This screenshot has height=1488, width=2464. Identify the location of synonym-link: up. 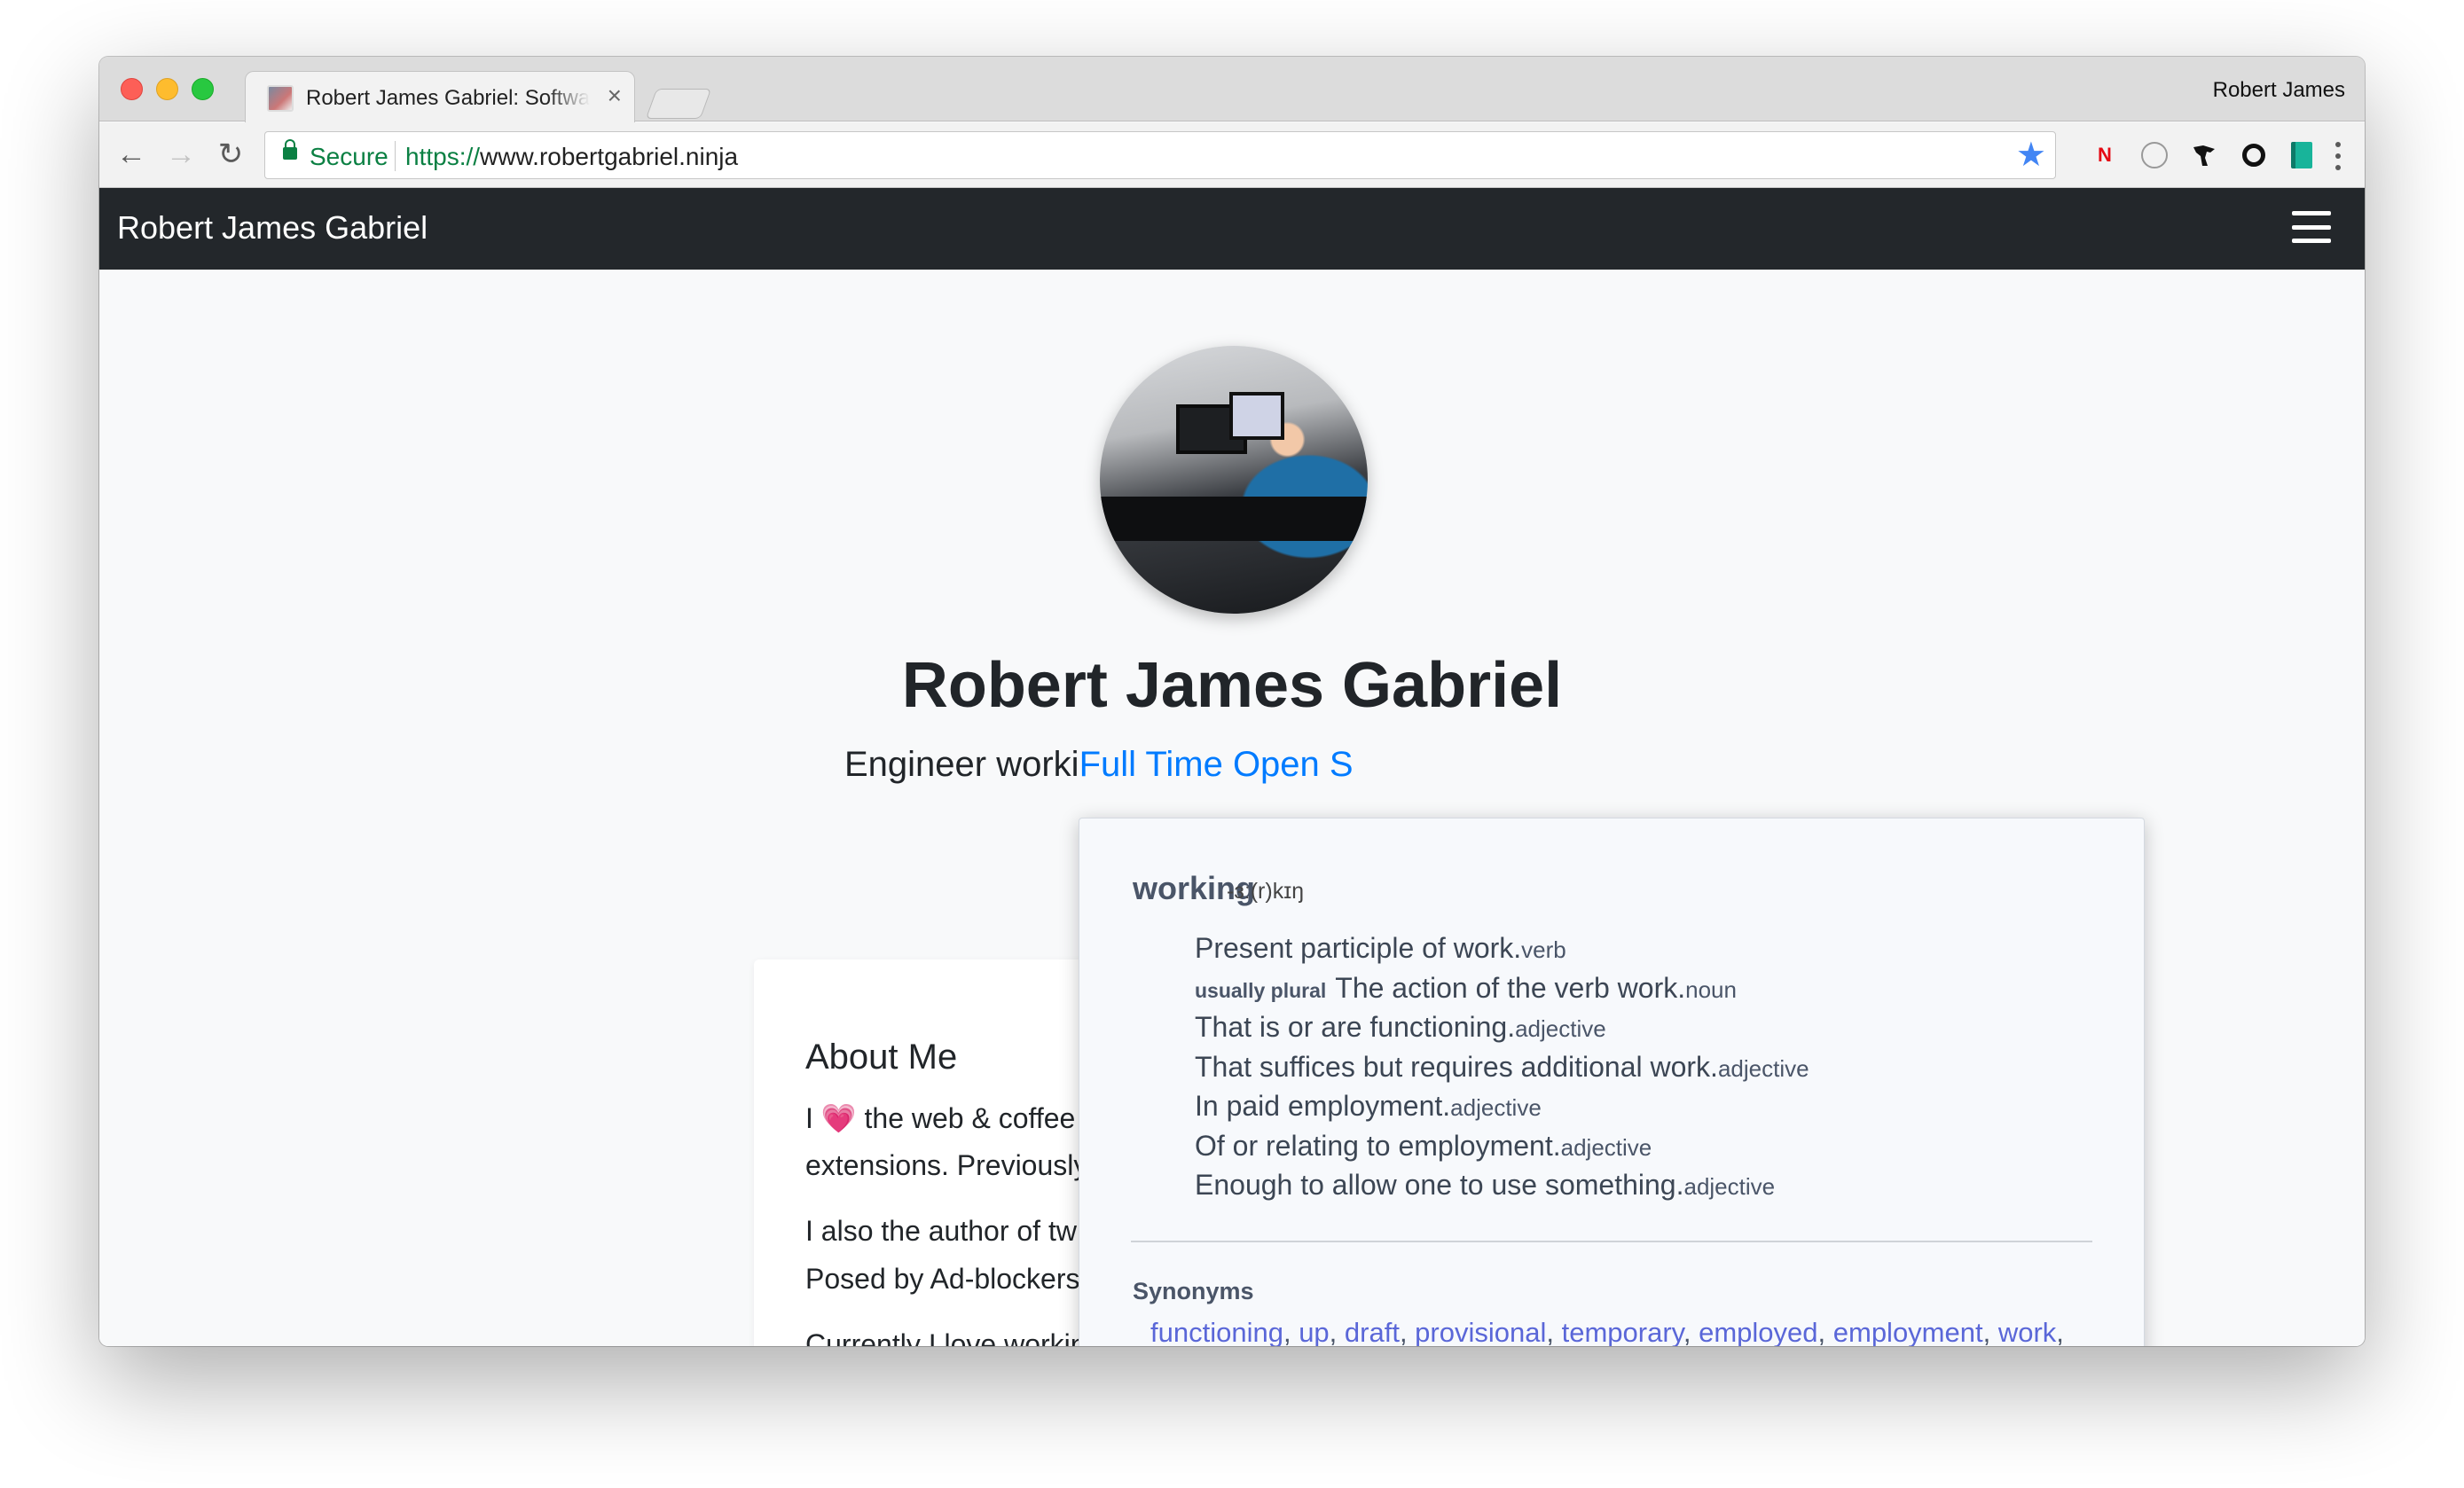
(1314, 1331).